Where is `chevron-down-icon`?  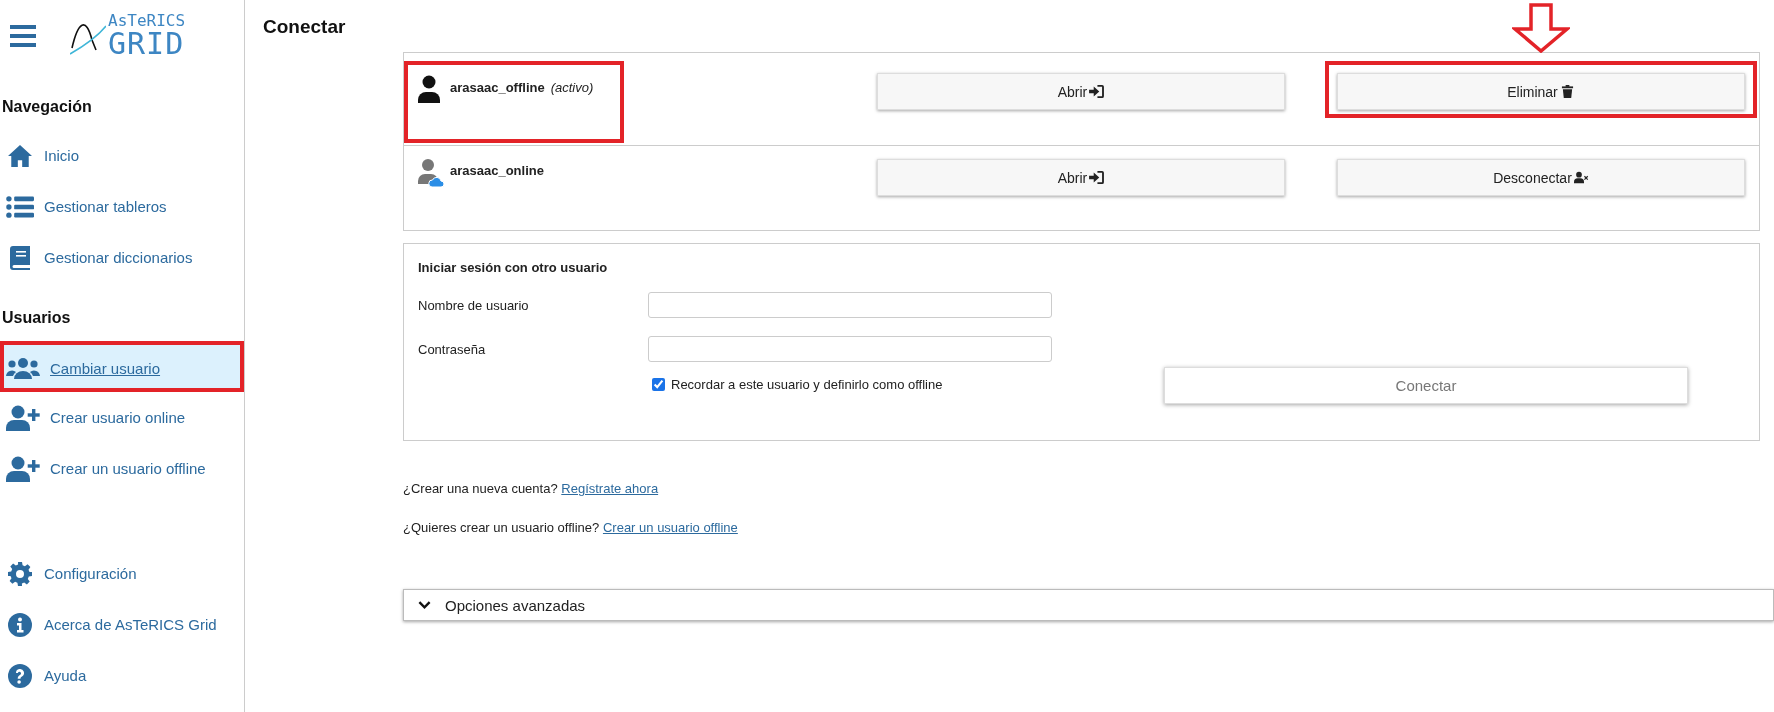
chevron-down-icon is located at coordinates (424, 605).